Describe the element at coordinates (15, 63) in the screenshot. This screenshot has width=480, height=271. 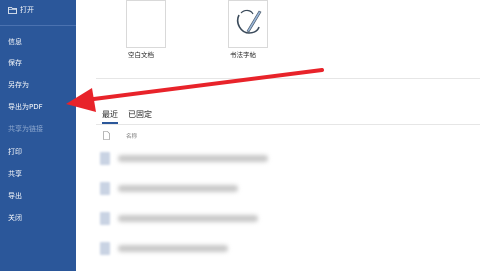
I see `sidebar-item-save: 保存` at that location.